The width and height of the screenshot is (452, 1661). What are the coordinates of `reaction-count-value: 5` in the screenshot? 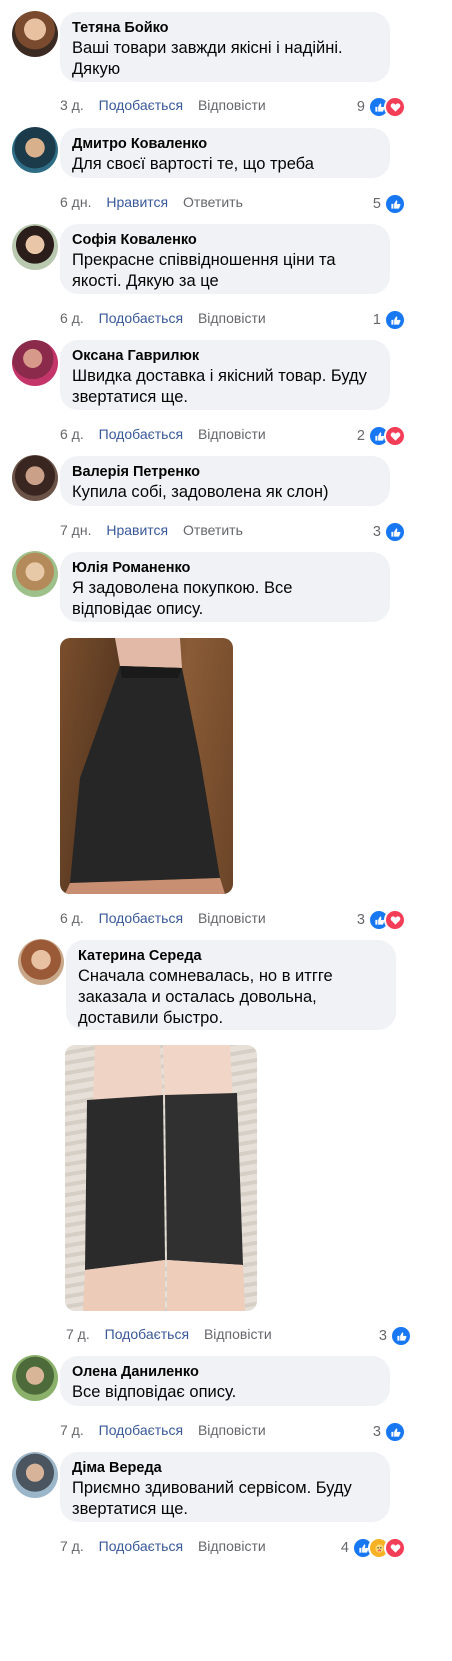 It's located at (376, 204).